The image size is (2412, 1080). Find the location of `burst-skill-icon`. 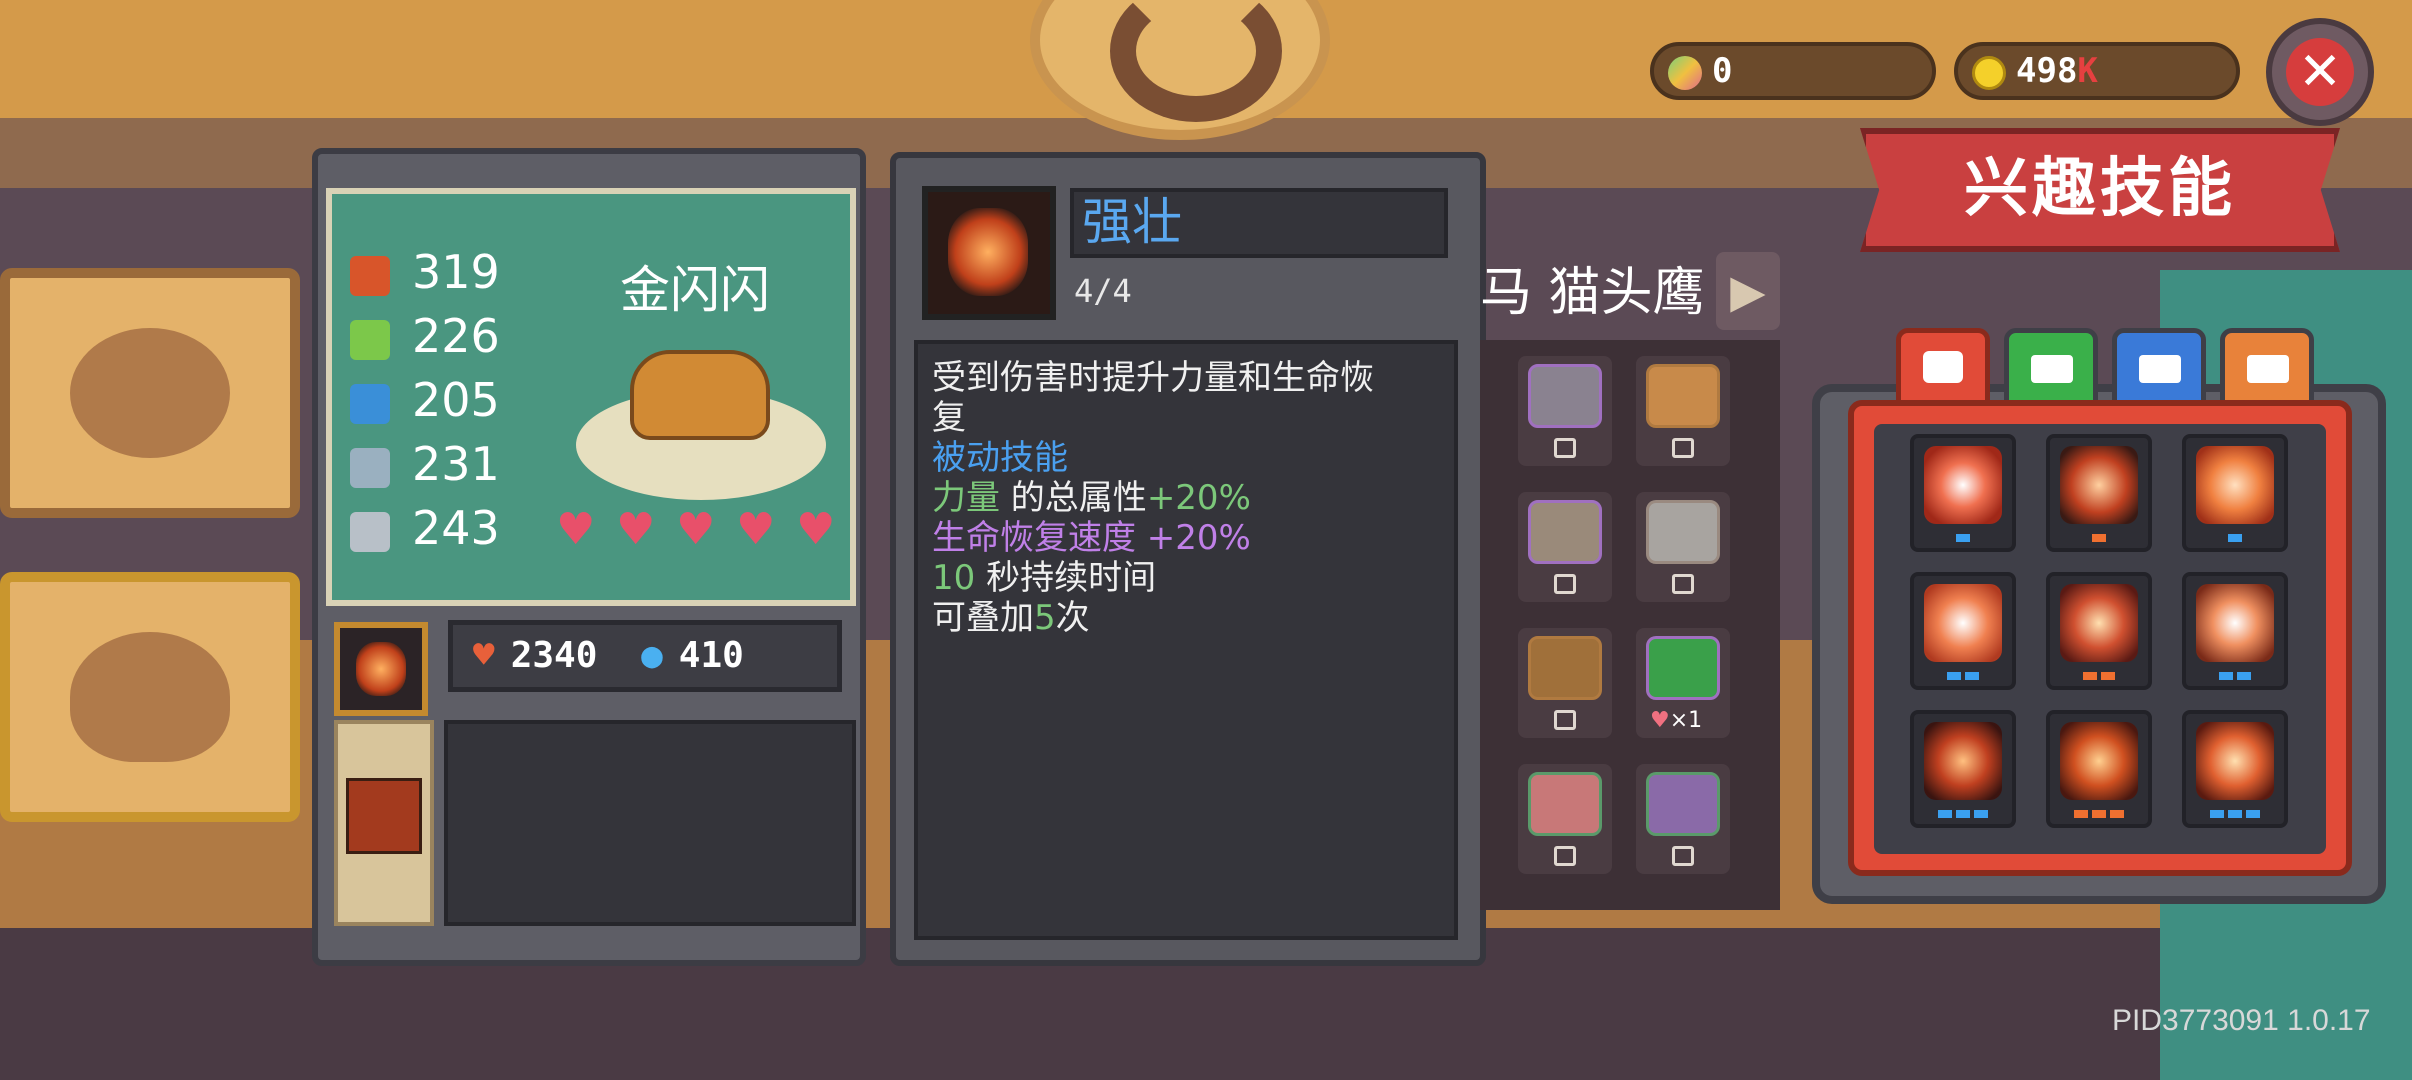

burst-skill-icon is located at coordinates (2235, 485).